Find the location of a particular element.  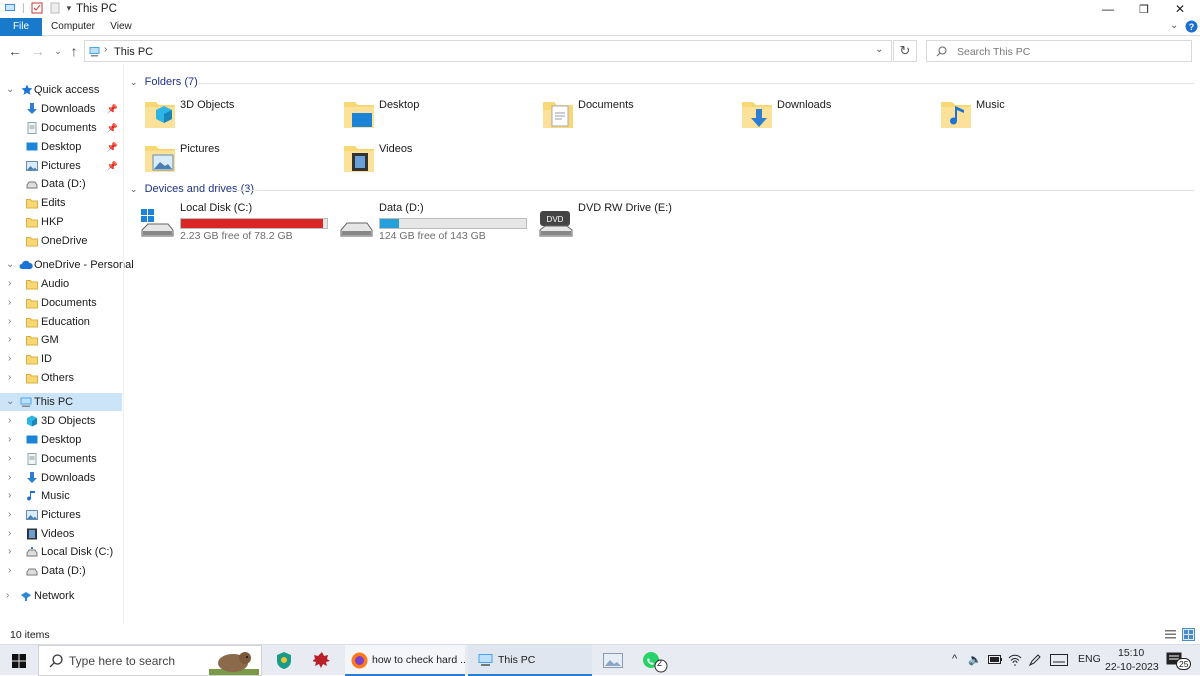

nav-pc-videos: › Videos is located at coordinates (61, 534).